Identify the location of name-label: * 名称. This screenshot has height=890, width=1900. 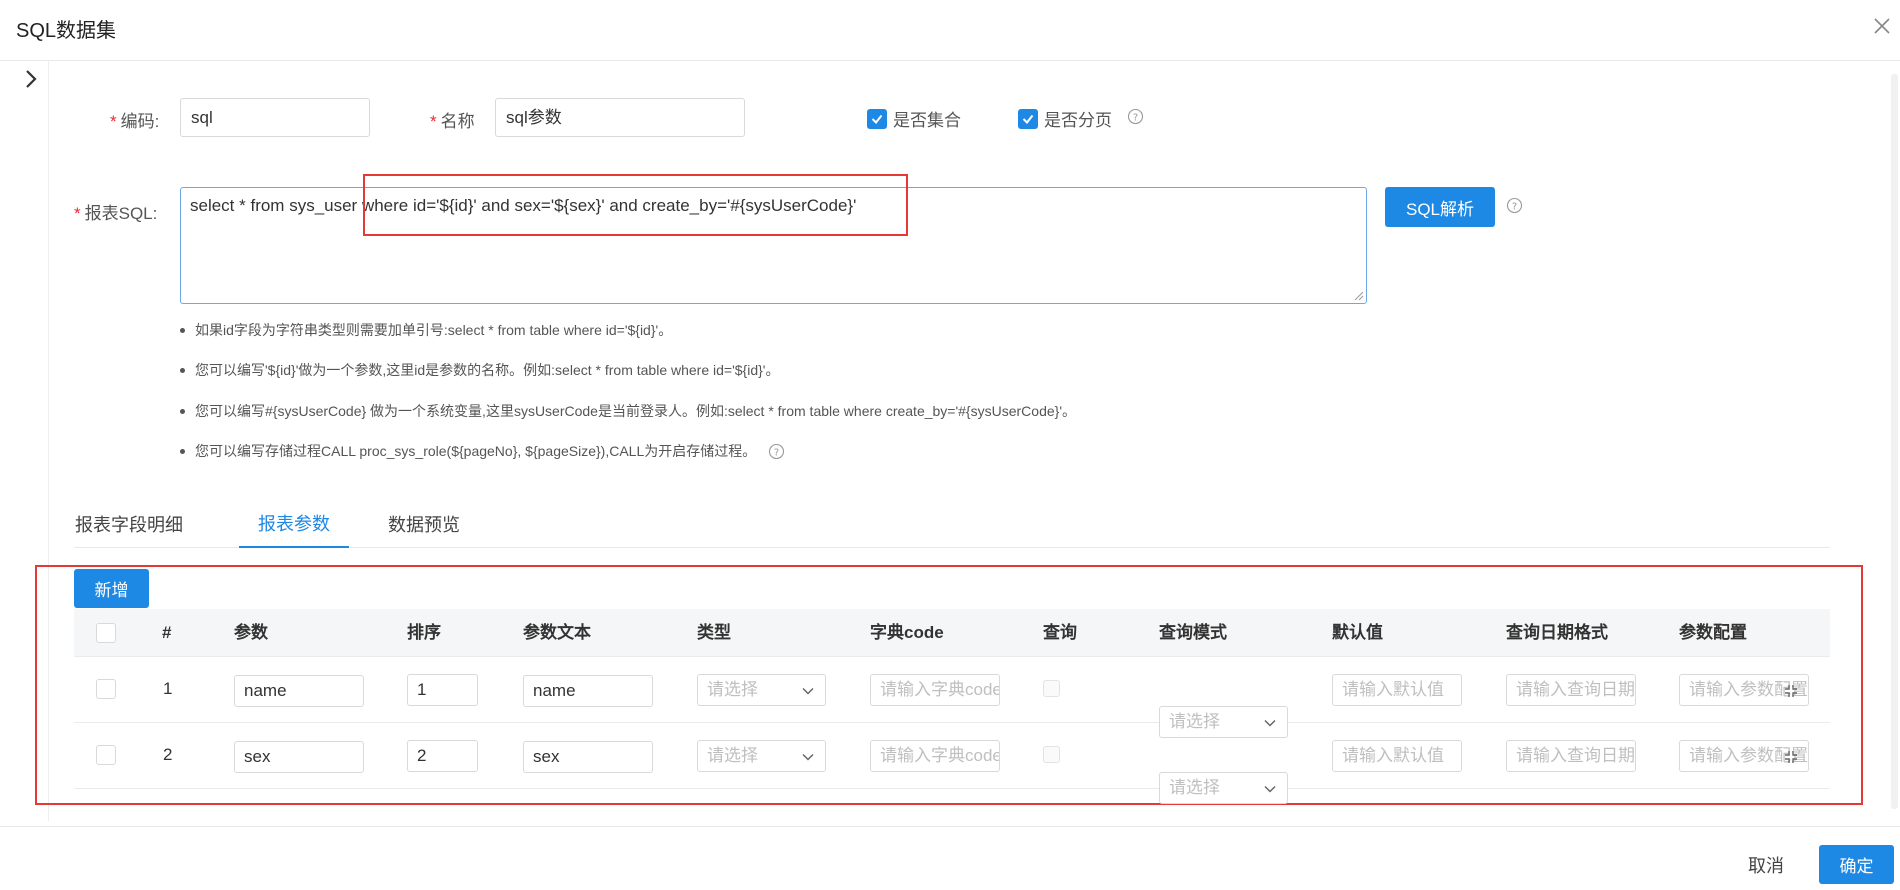
(452, 121).